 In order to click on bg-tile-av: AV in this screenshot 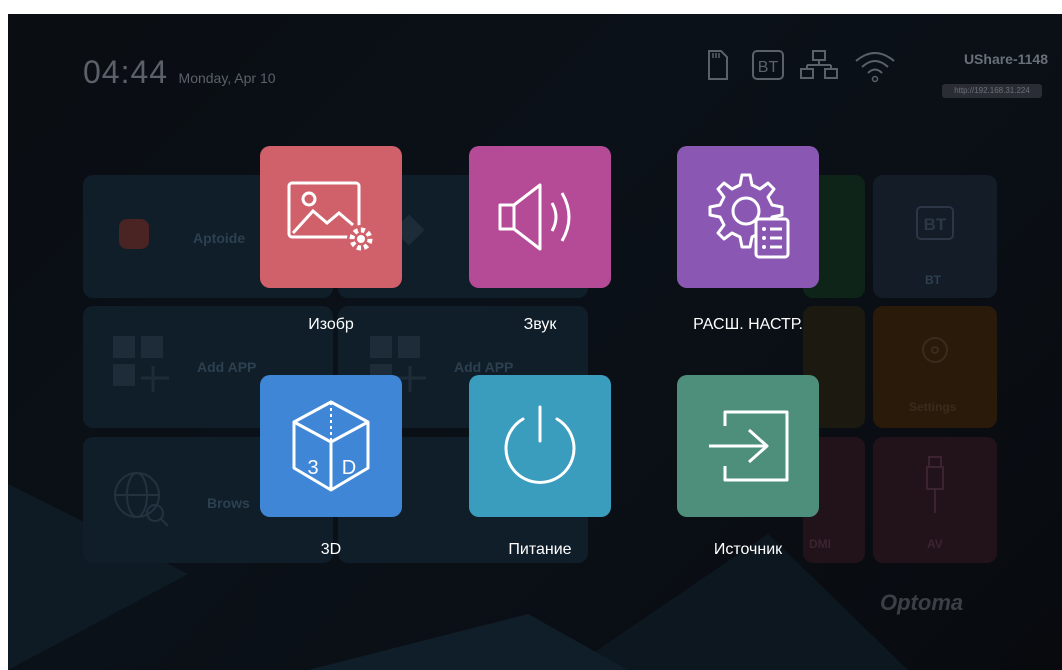, I will do `click(935, 500)`.